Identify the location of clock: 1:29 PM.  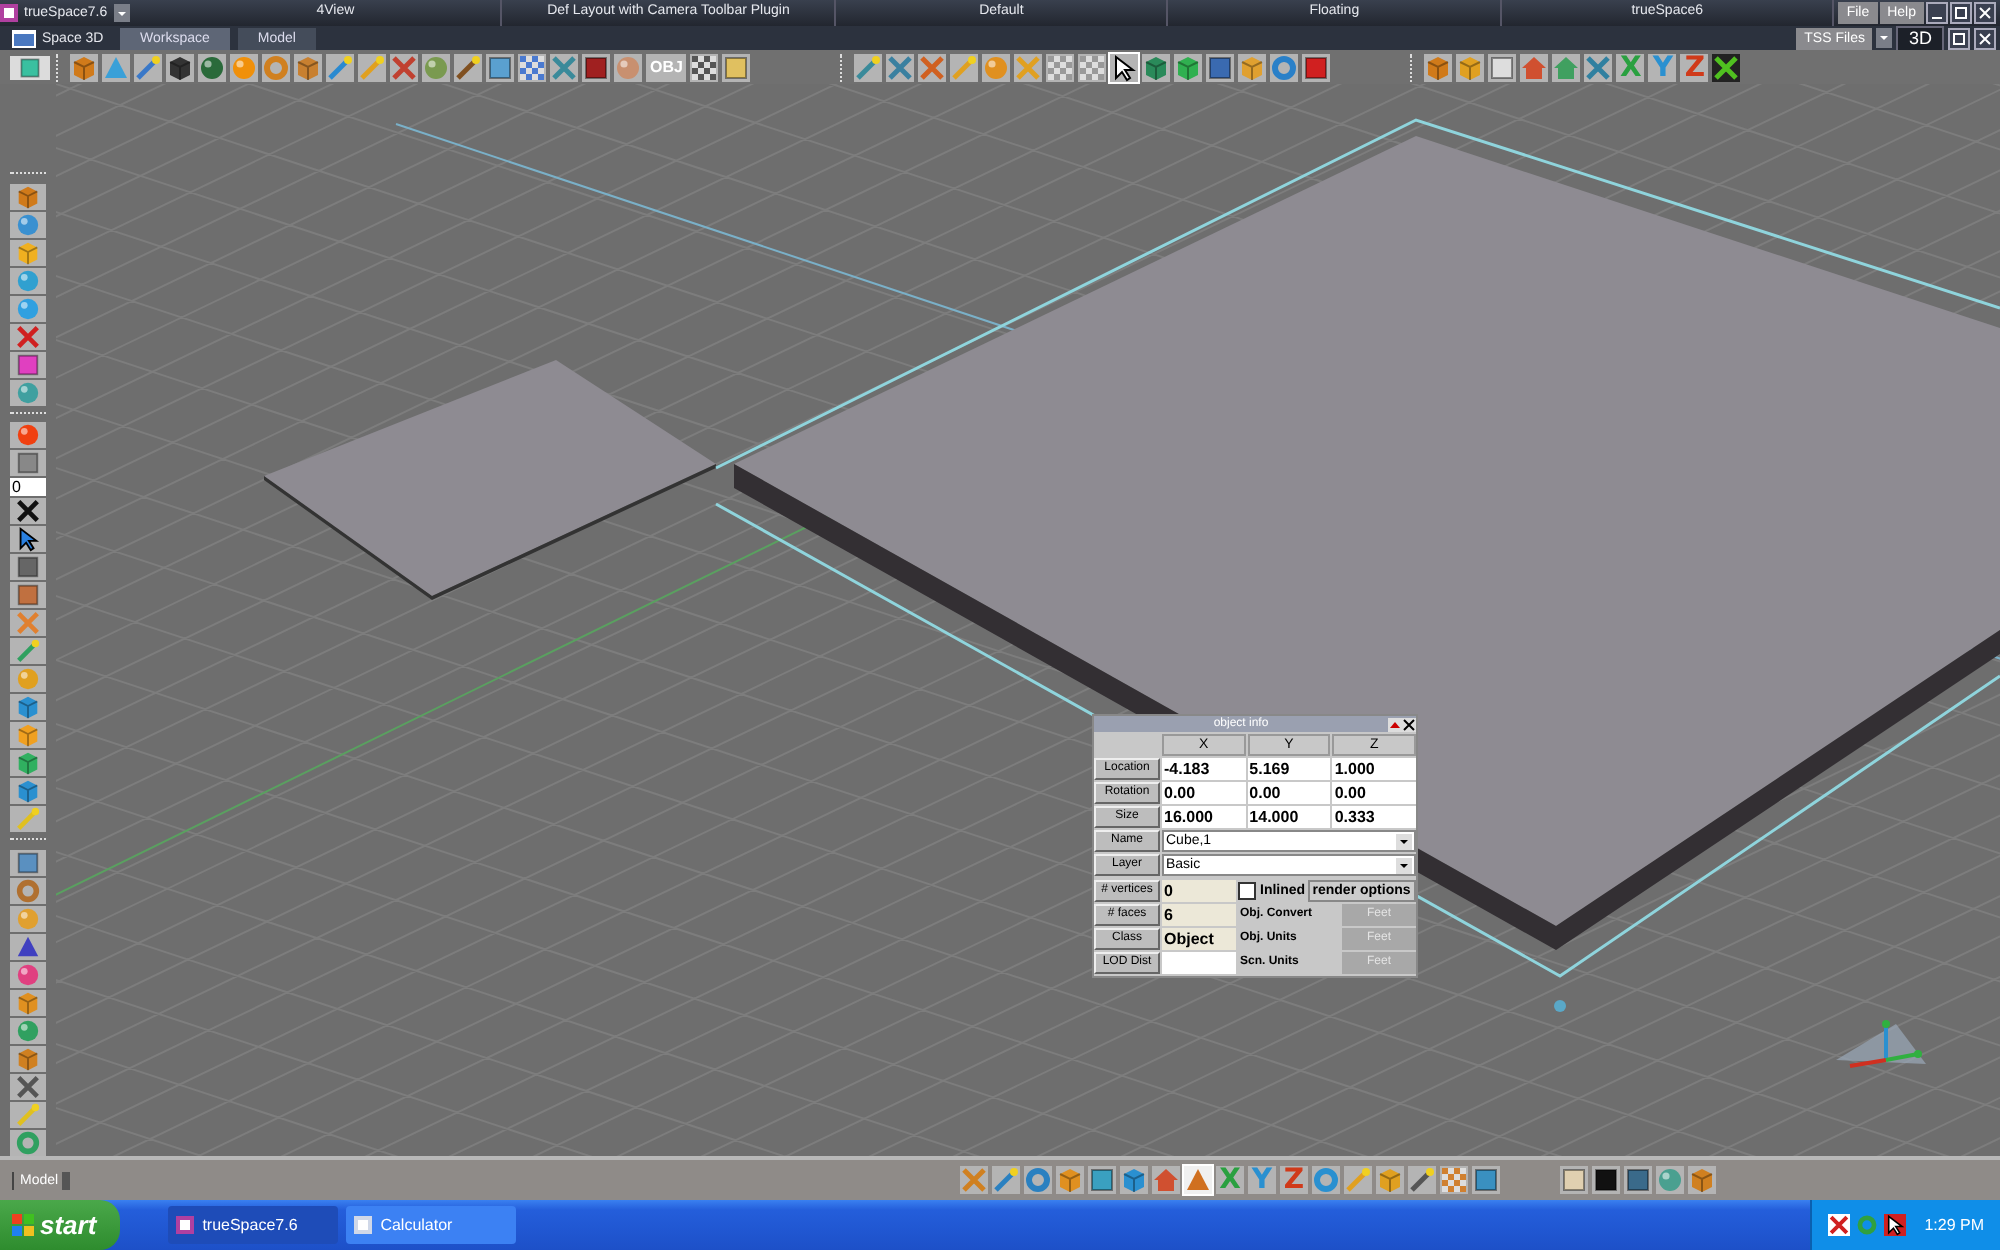
(1954, 1225).